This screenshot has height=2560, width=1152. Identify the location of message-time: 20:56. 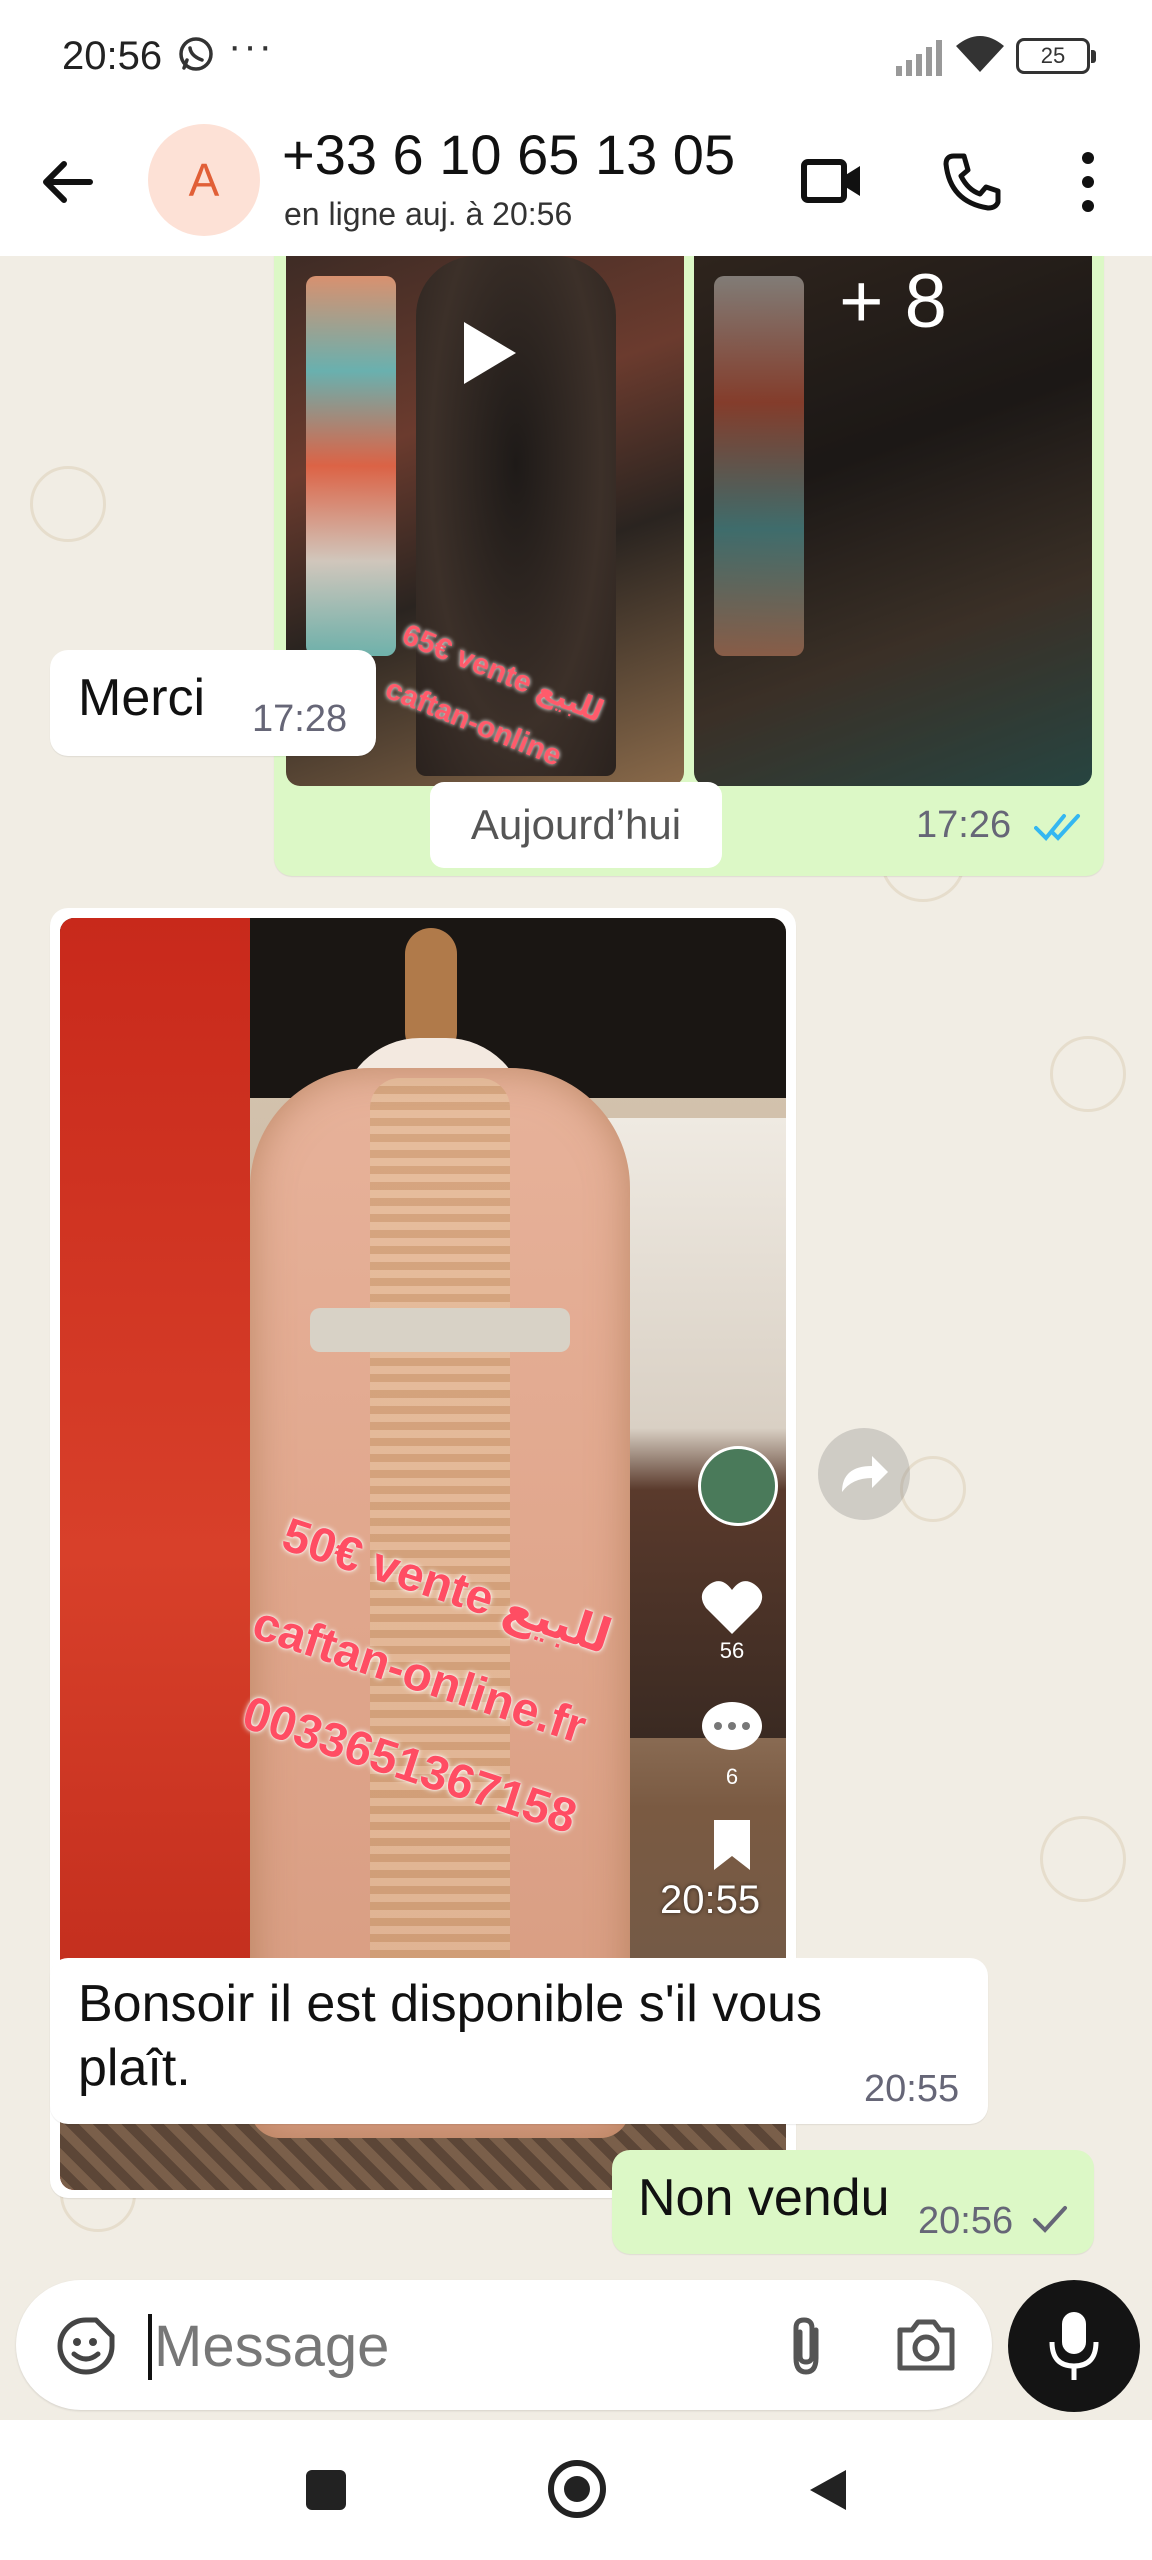
(966, 2221).